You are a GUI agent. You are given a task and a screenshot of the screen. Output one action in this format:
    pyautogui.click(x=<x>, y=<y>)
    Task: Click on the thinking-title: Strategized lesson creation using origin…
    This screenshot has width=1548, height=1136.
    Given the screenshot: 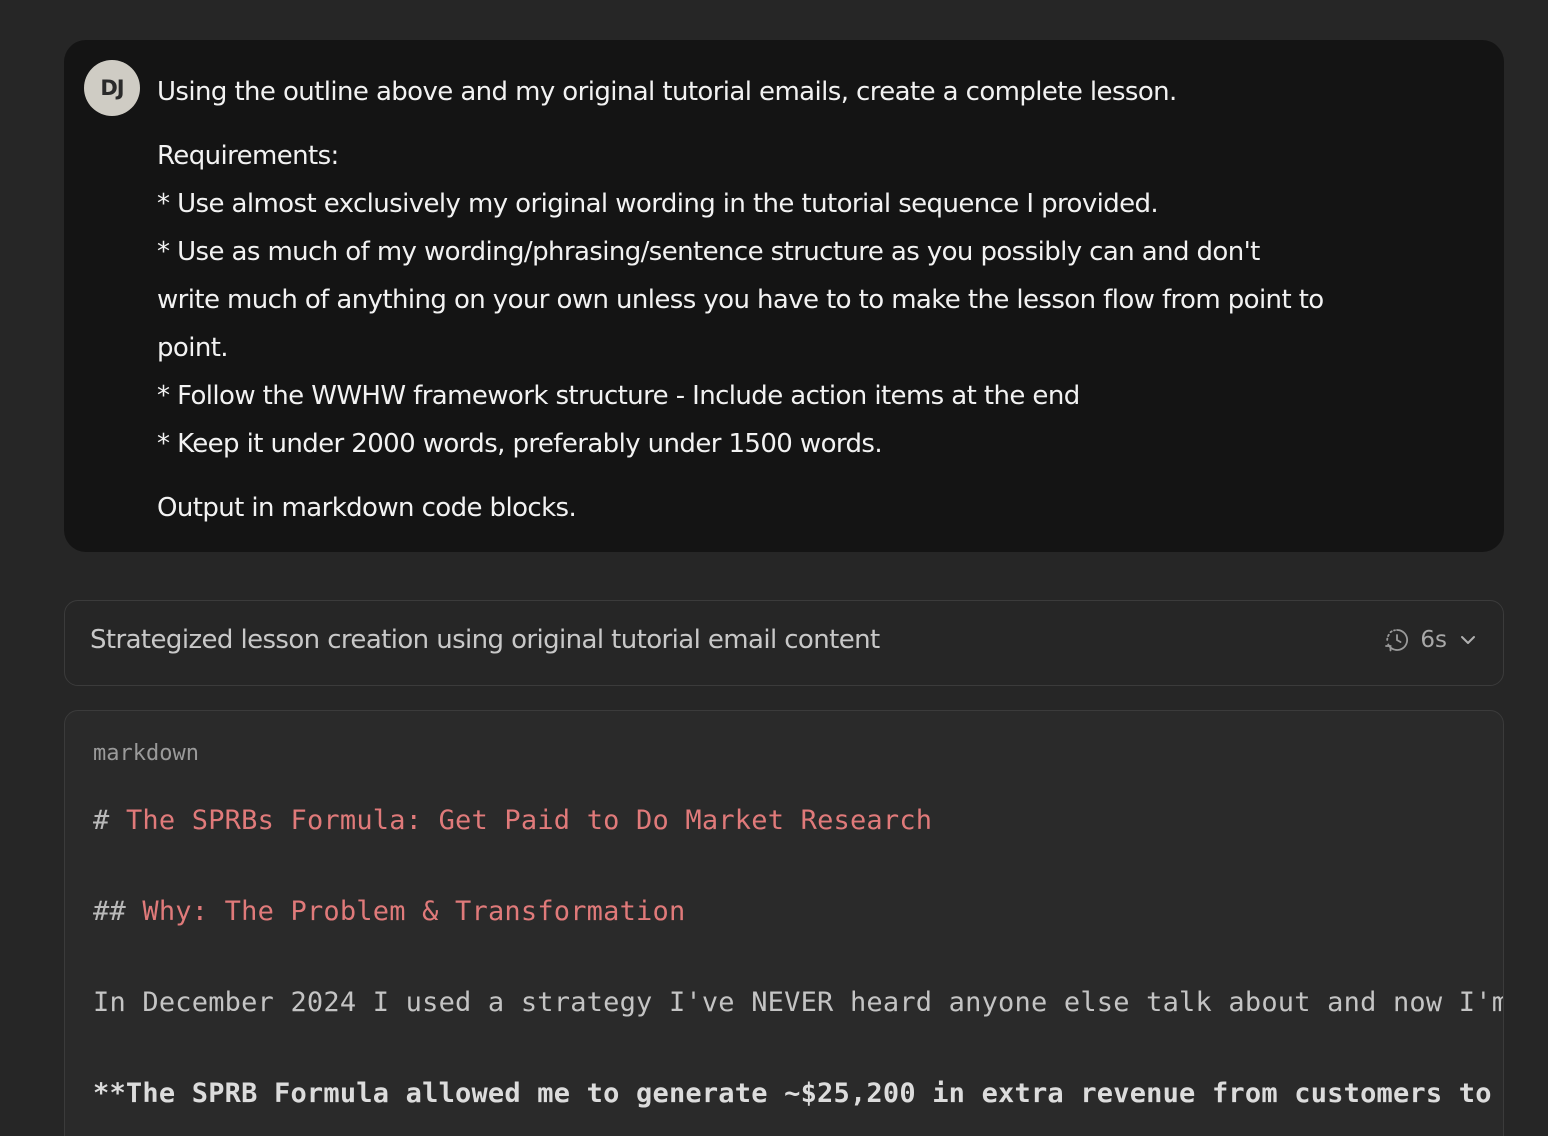 What is the action you would take?
    pyautogui.click(x=485, y=640)
    